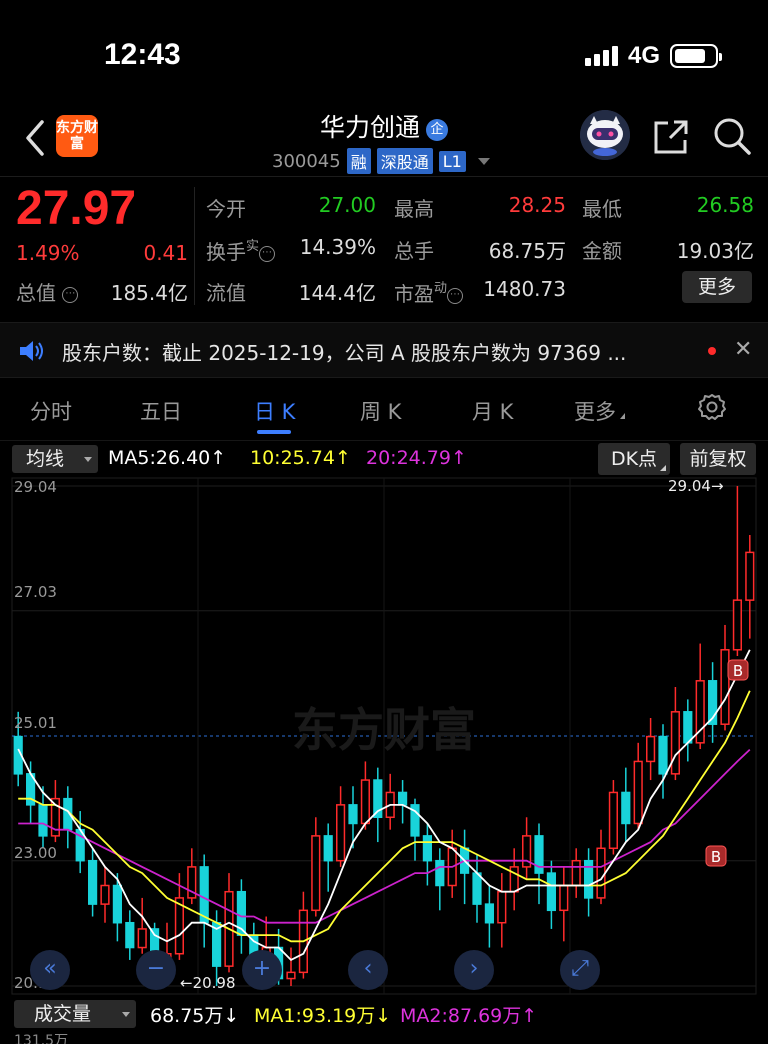 The image size is (768, 1044). I want to click on tab-day-k: 日 K, so click(274, 411).